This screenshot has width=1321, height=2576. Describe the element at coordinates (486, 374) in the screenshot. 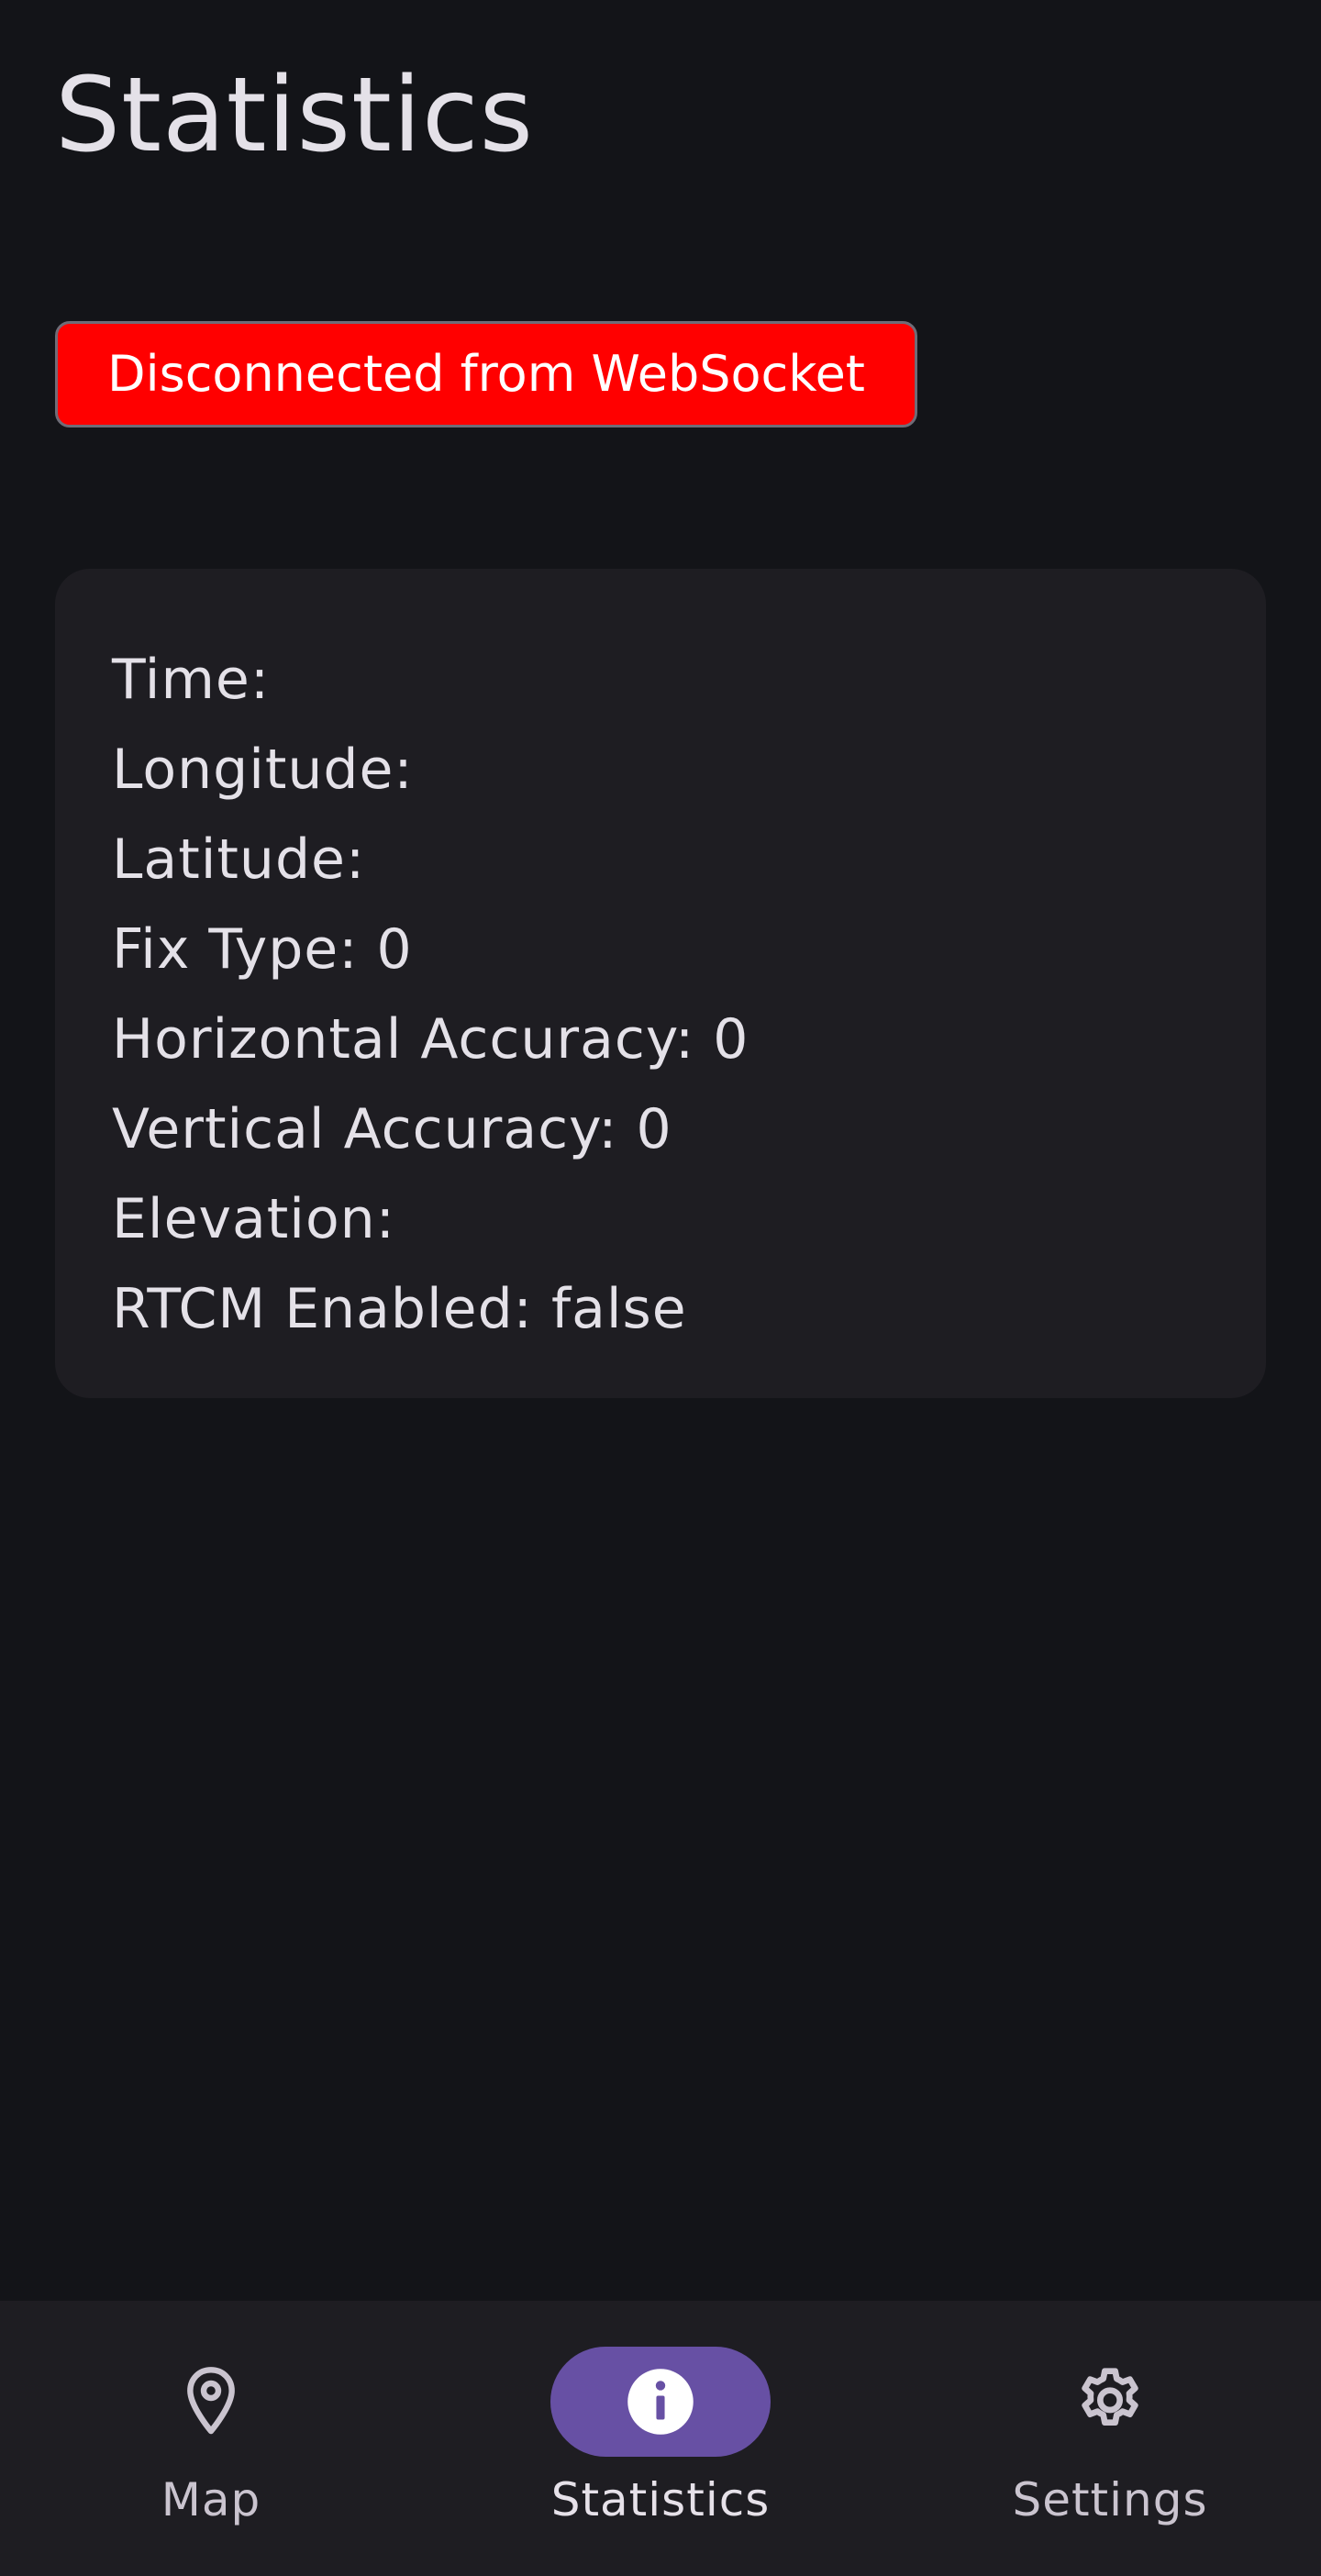

I see `websocket-status-banner: Disconnected from WebSocket` at that location.